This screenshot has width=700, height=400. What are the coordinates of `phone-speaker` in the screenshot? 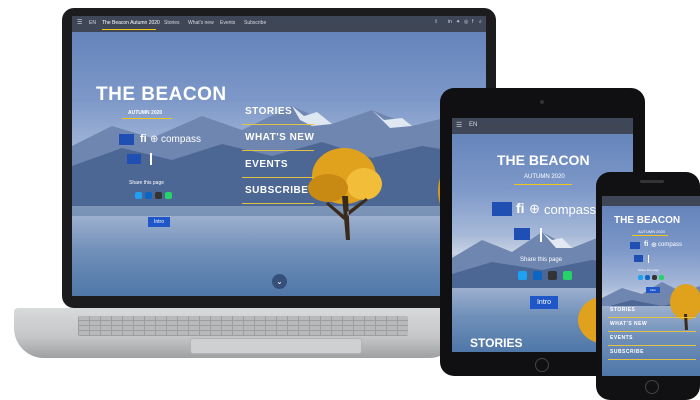 It's located at (652, 181).